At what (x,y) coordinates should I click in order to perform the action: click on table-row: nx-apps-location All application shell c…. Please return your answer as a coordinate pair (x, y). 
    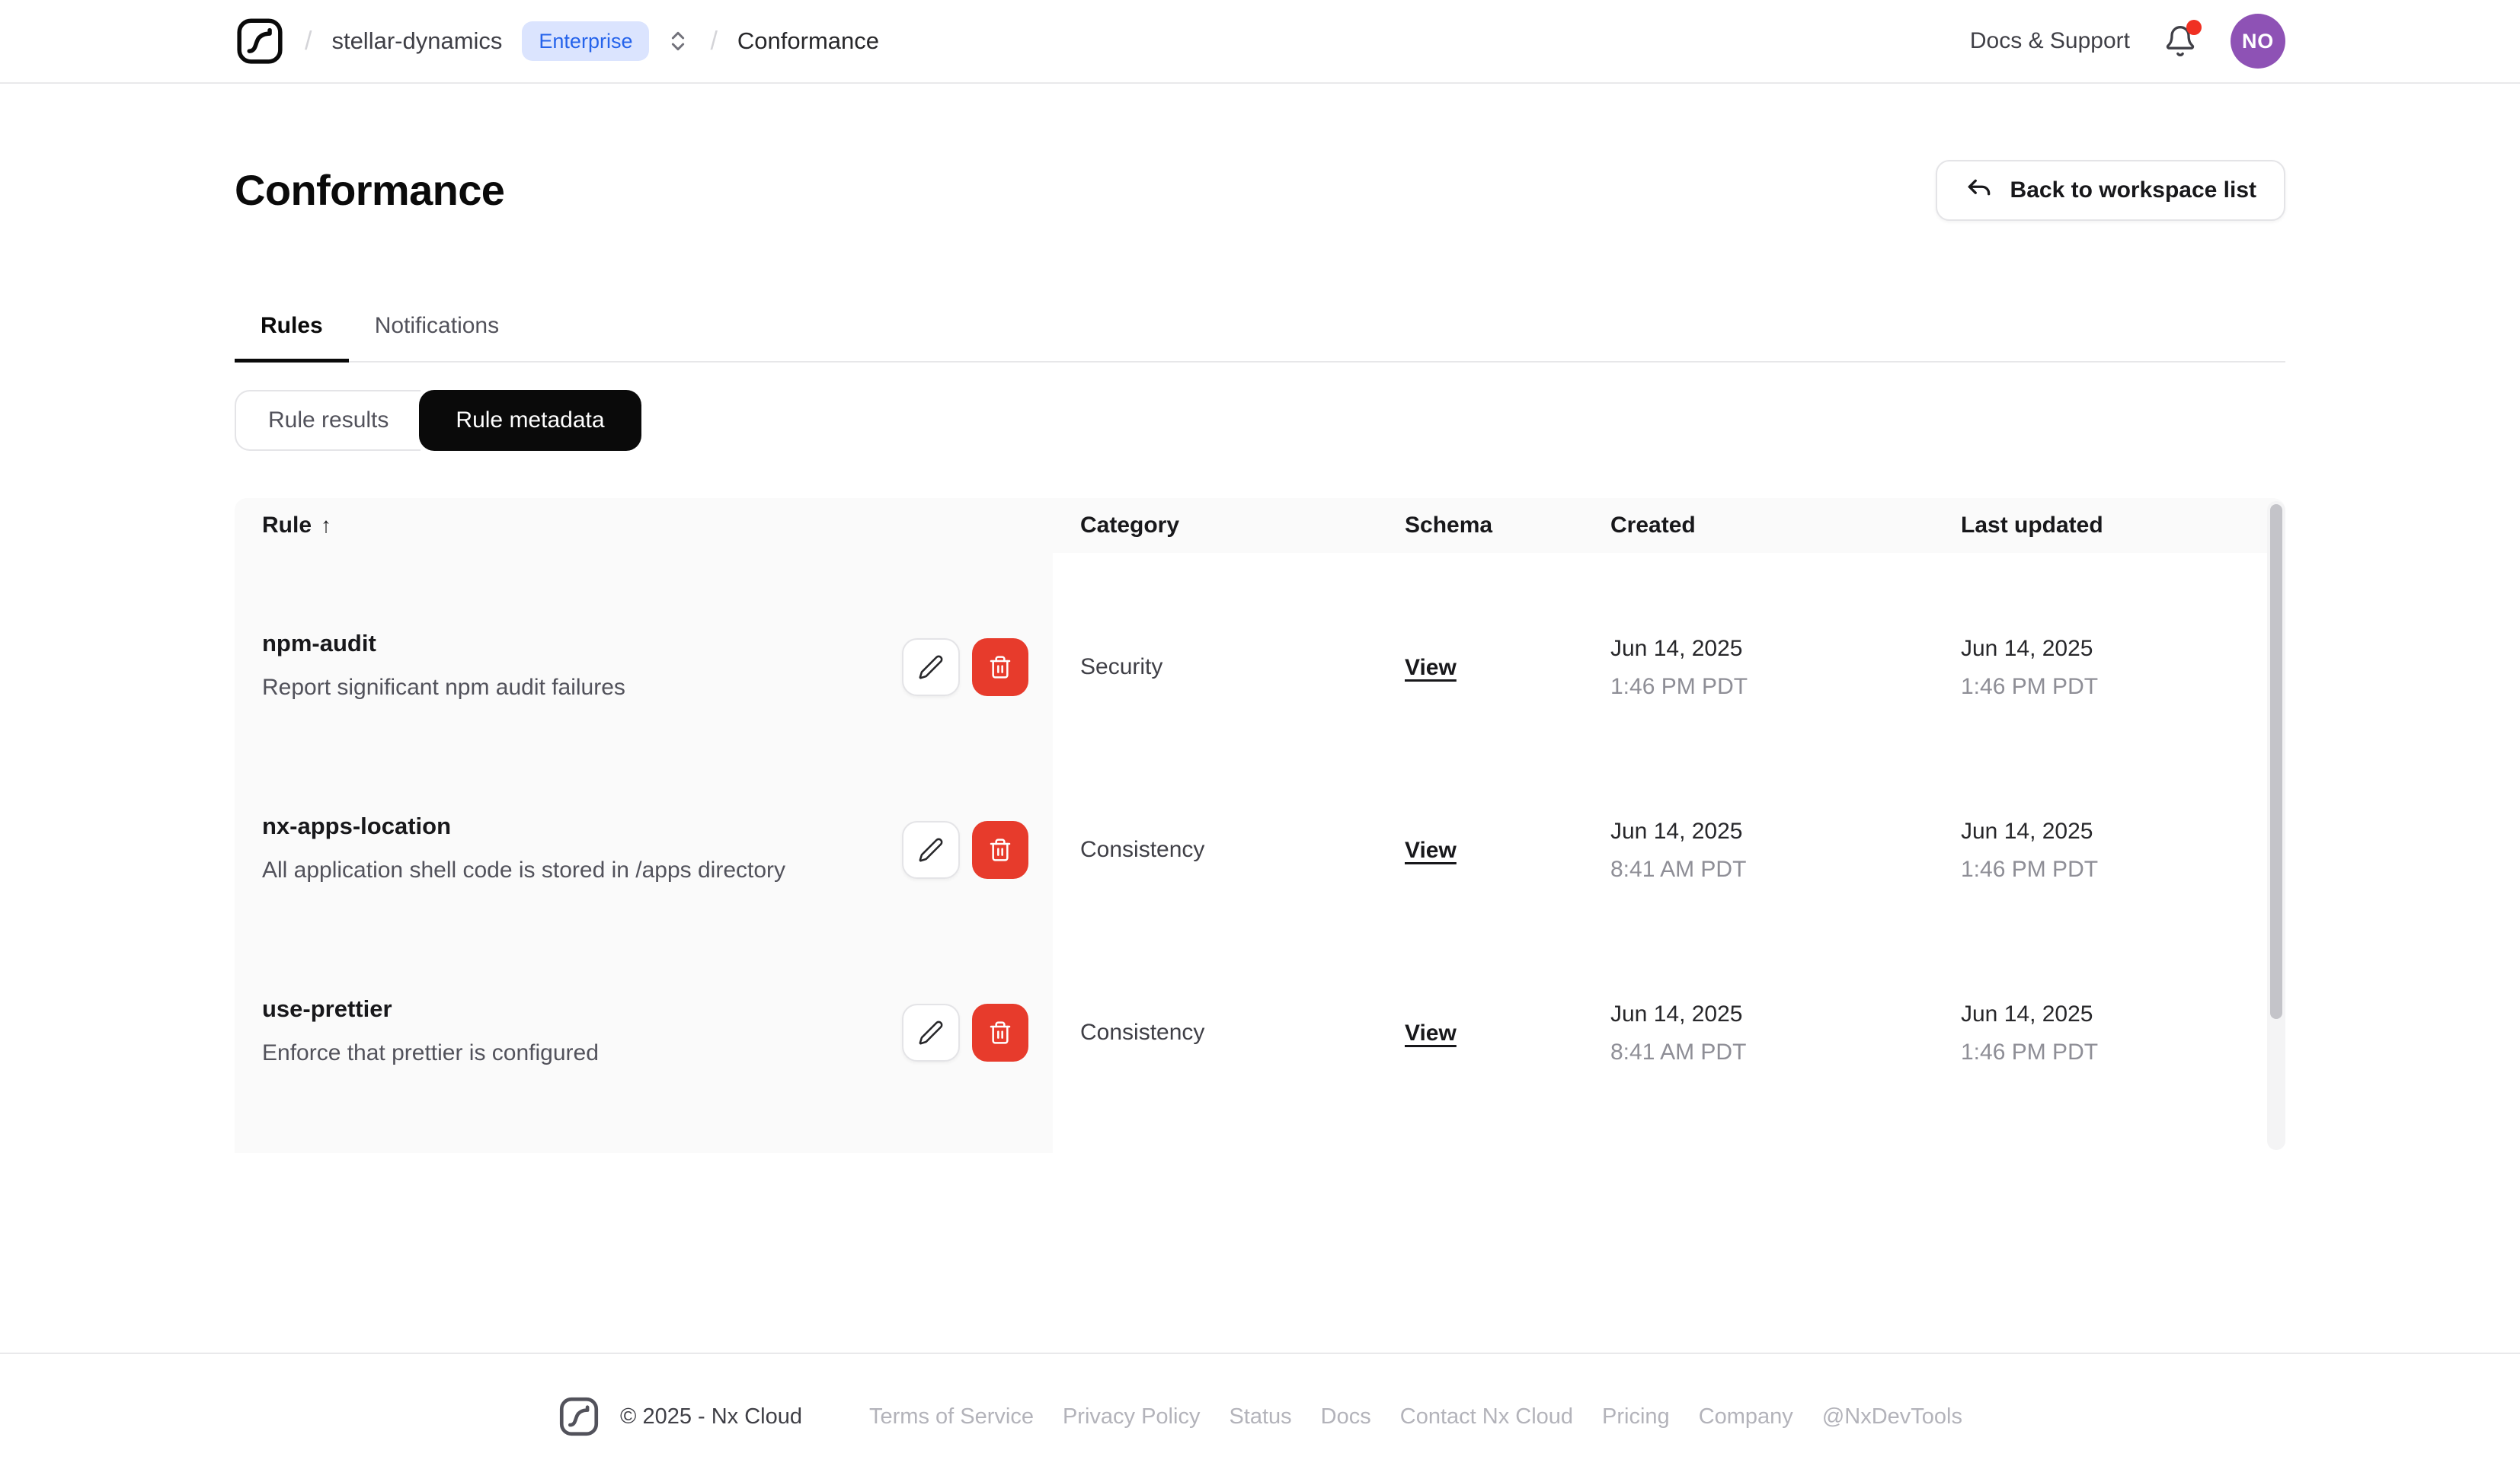
    Looking at the image, I should click on (1260, 827).